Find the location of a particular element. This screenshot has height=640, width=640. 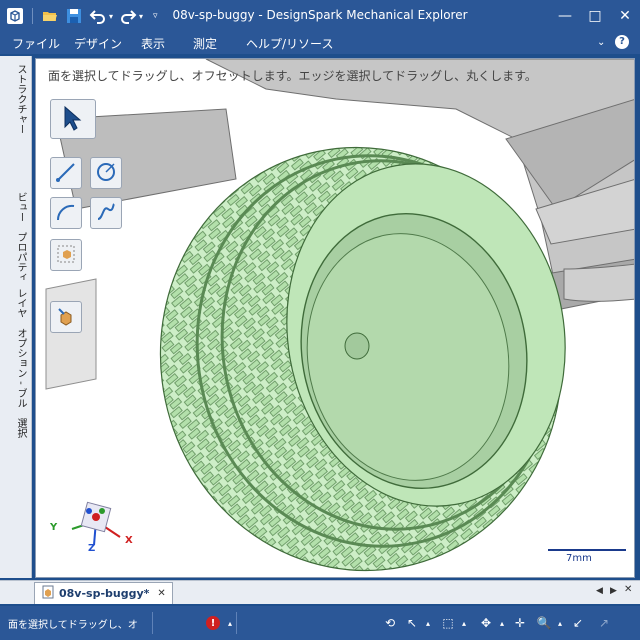

box-select-icon is located at coordinates (66, 255).